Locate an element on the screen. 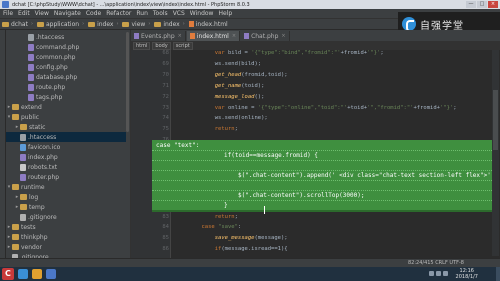  menu-run: Run is located at coordinates (142, 13).